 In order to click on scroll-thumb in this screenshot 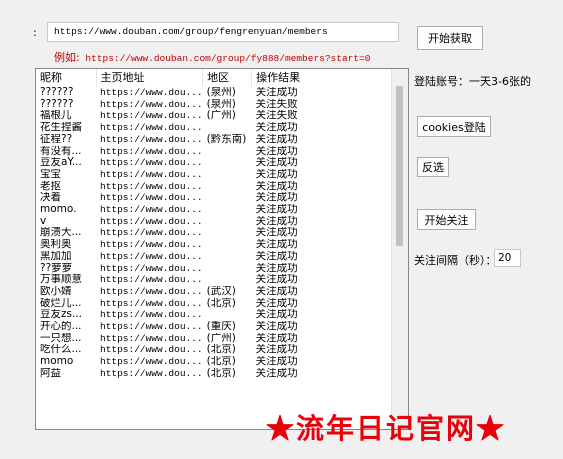, I will do `click(399, 166)`.